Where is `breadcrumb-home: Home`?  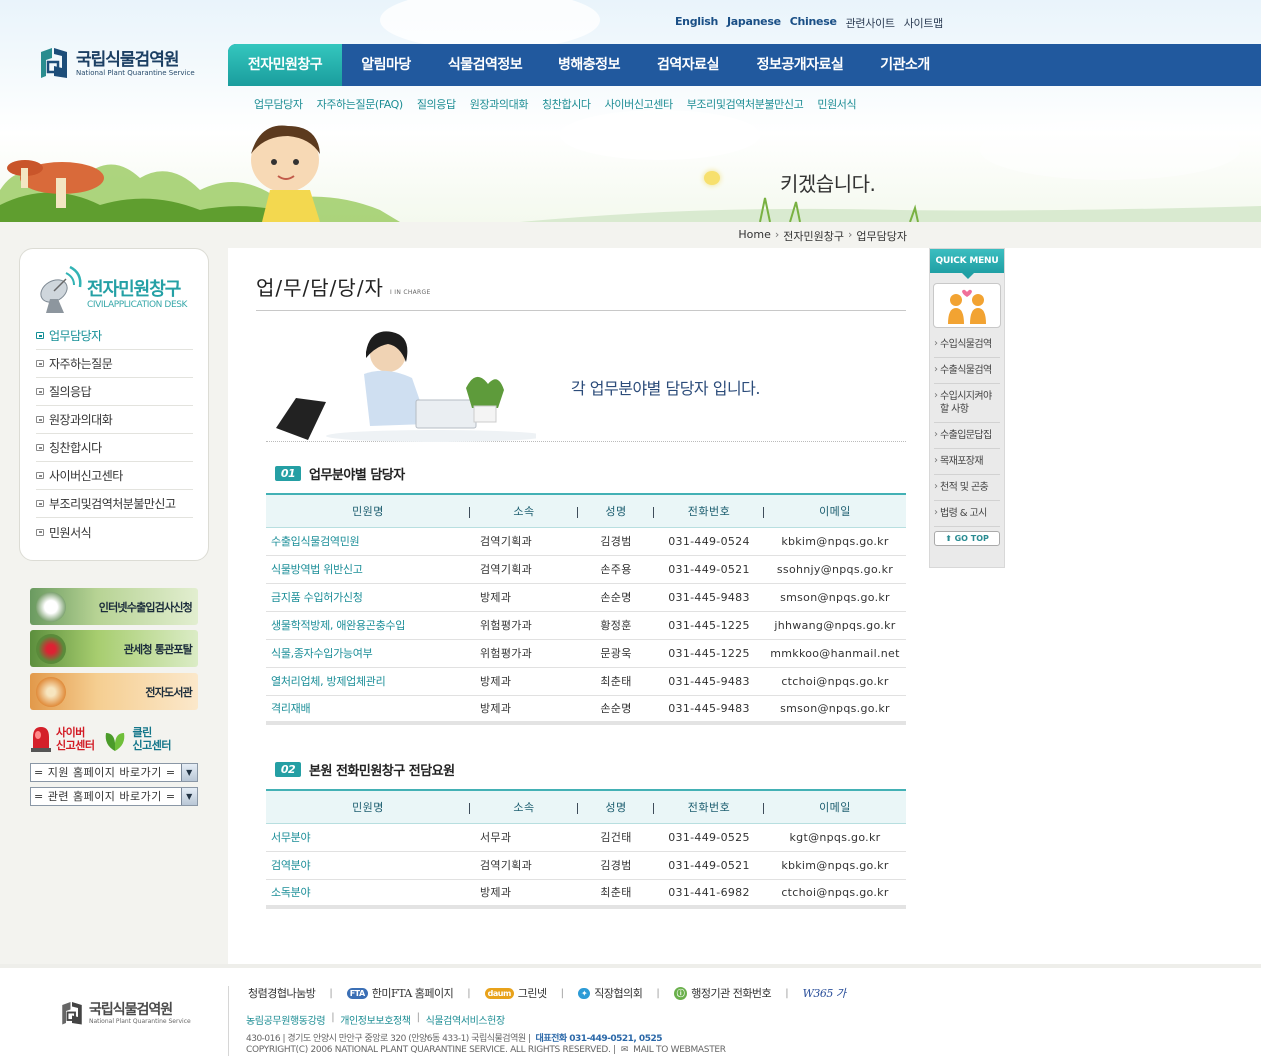
breadcrumb-home: Home is located at coordinates (754, 236).